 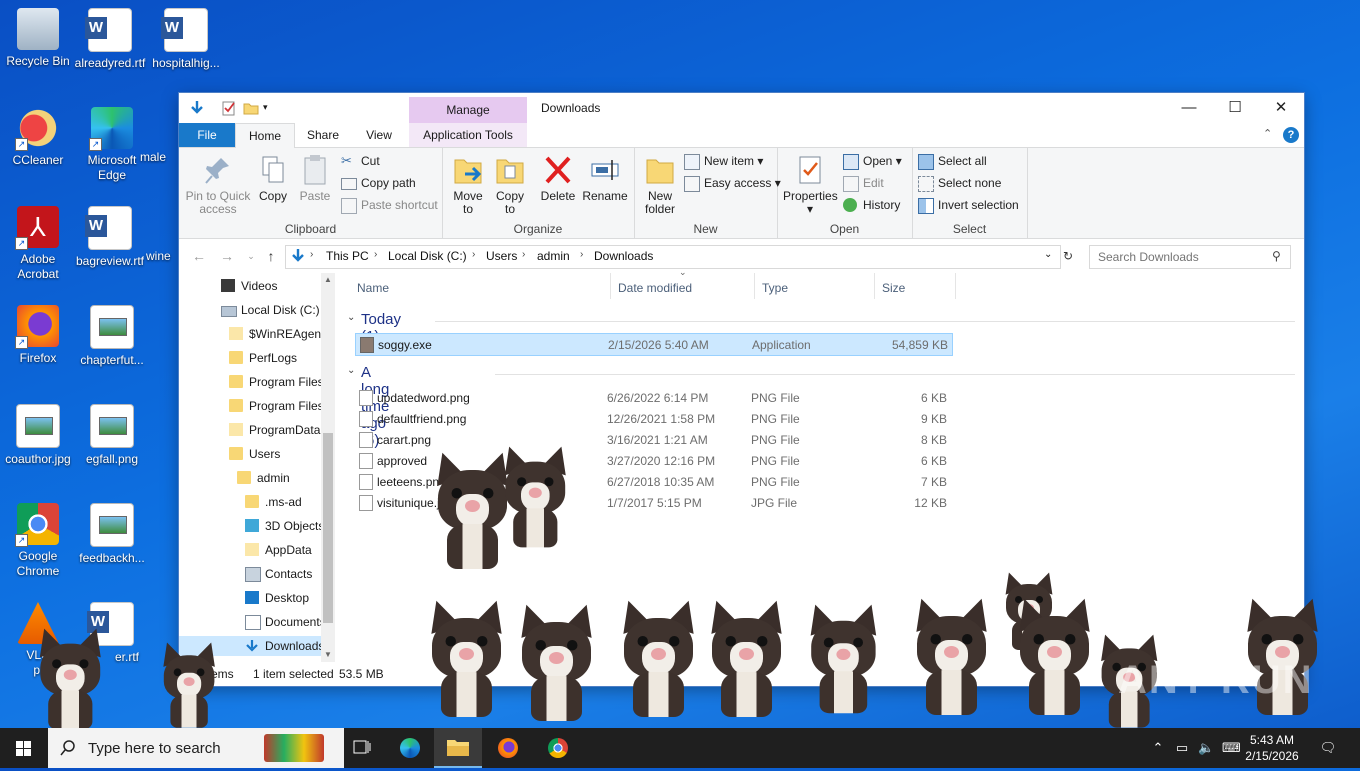 I want to click on desktop-icon-recycle-bin: Recycle Bin, so click(x=38, y=38).